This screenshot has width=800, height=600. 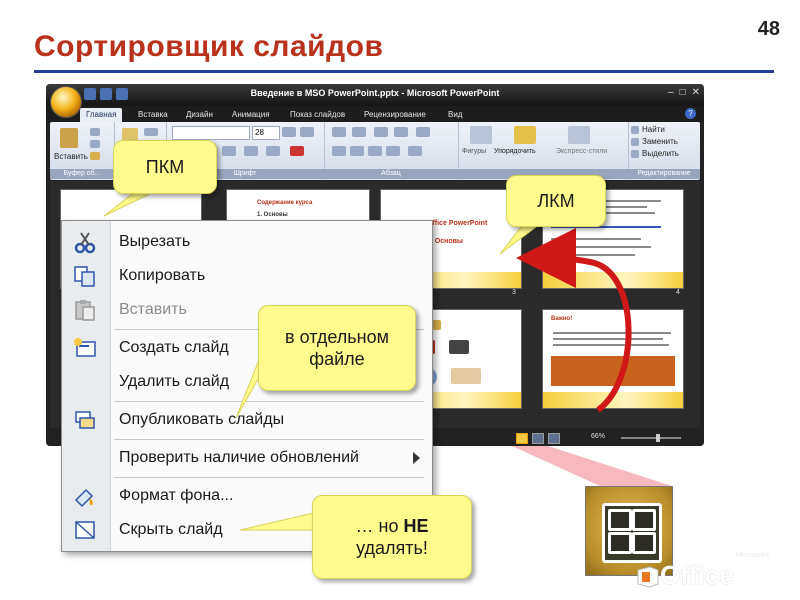 What do you see at coordinates (697, 575) in the screenshot?
I see `office-logo-text: Office` at bounding box center [697, 575].